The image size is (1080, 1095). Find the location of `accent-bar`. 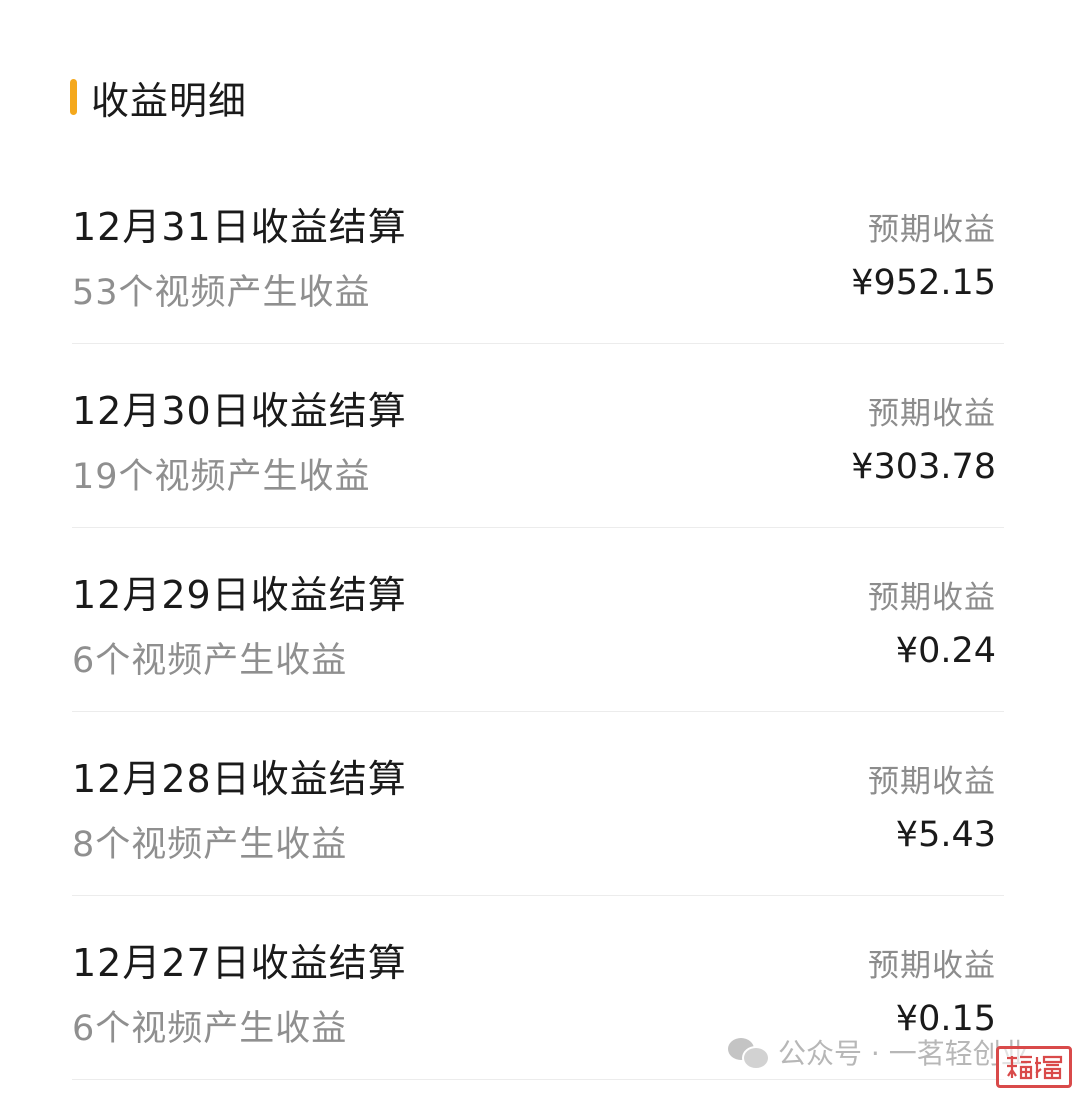

accent-bar is located at coordinates (73, 97).